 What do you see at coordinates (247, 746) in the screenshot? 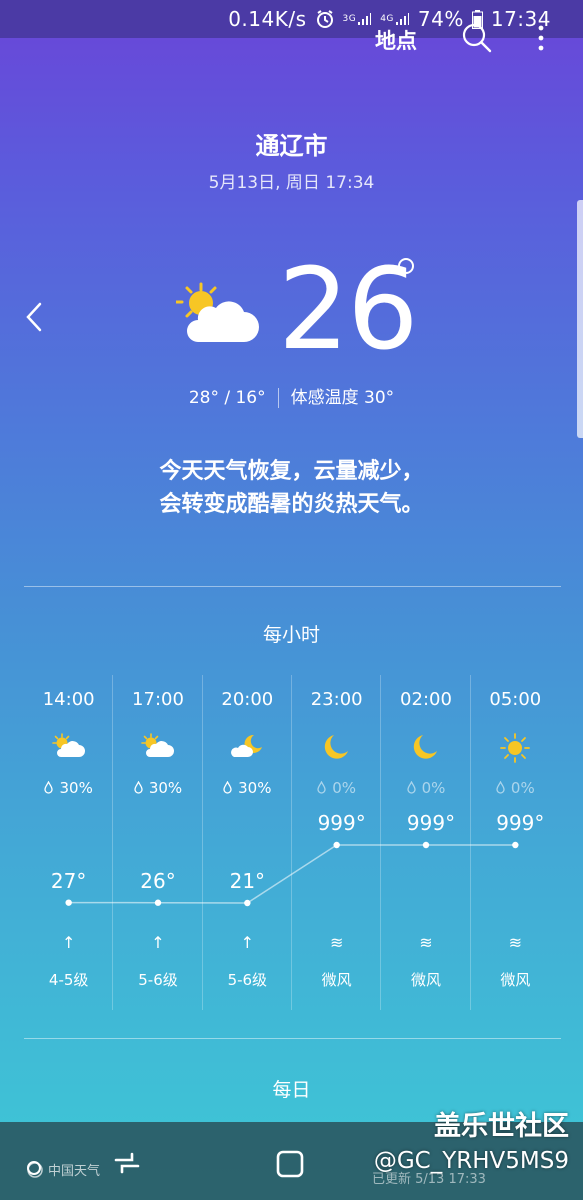
I see `partly-cloudy-night-icon` at bounding box center [247, 746].